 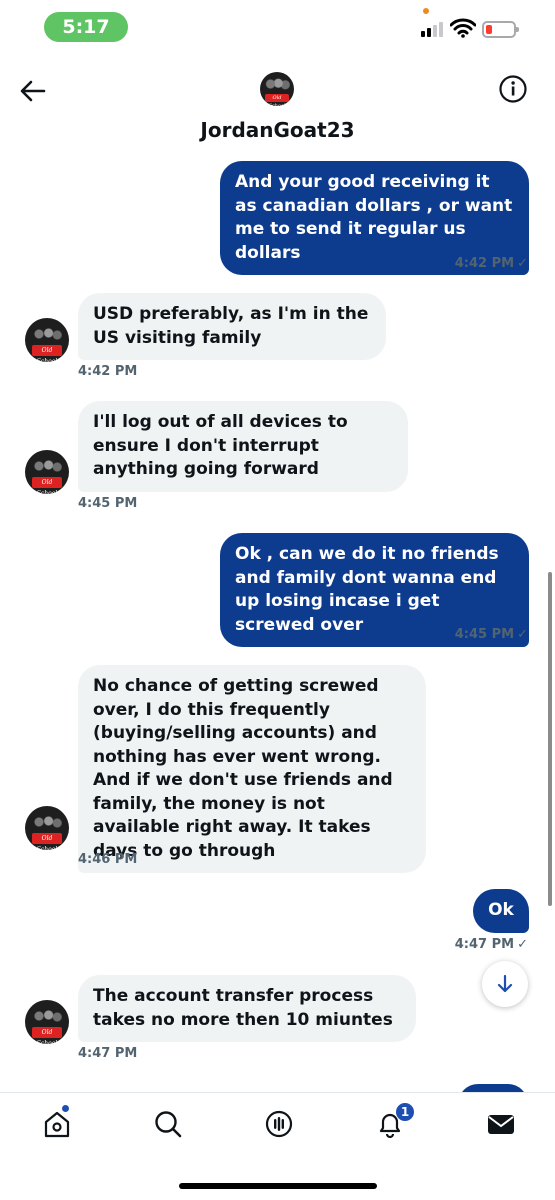 I want to click on message-timestamp: 4:47 PM, so click(x=108, y=1053).